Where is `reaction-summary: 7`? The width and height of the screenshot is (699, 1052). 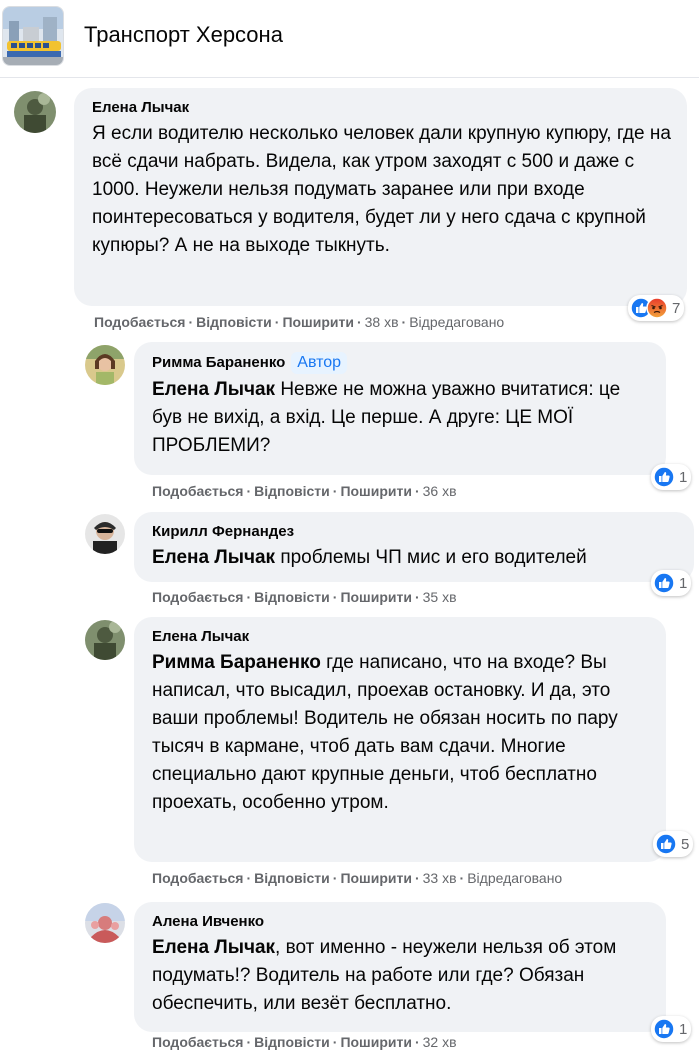 reaction-summary: 7 is located at coordinates (656, 308).